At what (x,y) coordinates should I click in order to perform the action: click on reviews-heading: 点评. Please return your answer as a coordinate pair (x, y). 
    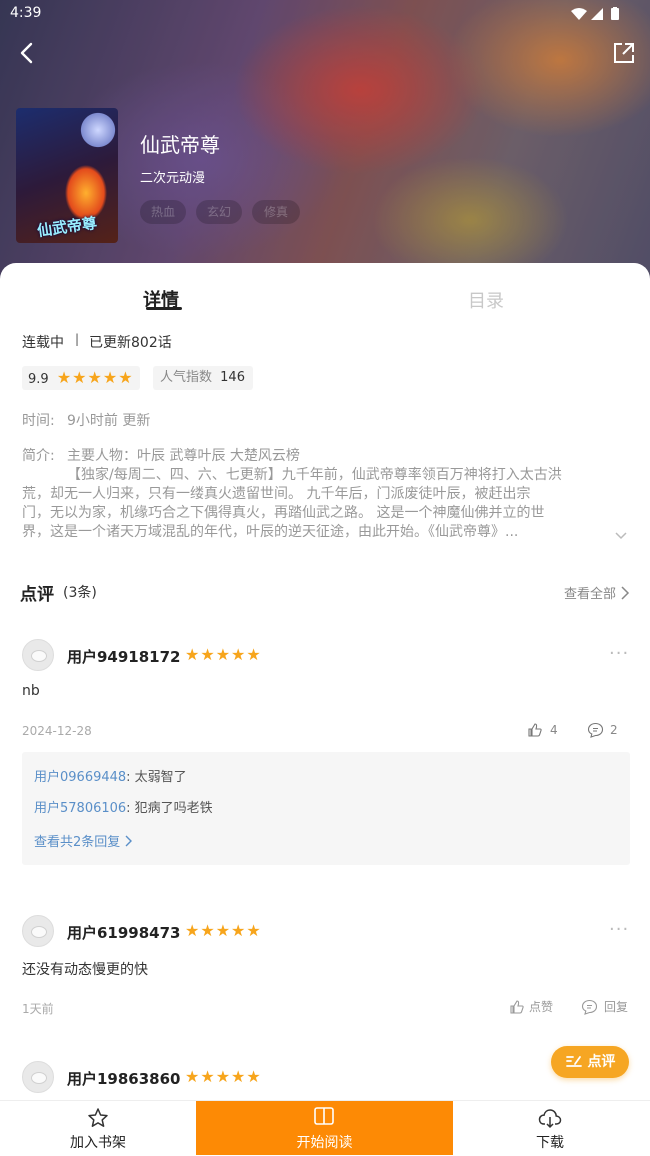
    Looking at the image, I should click on (37, 595).